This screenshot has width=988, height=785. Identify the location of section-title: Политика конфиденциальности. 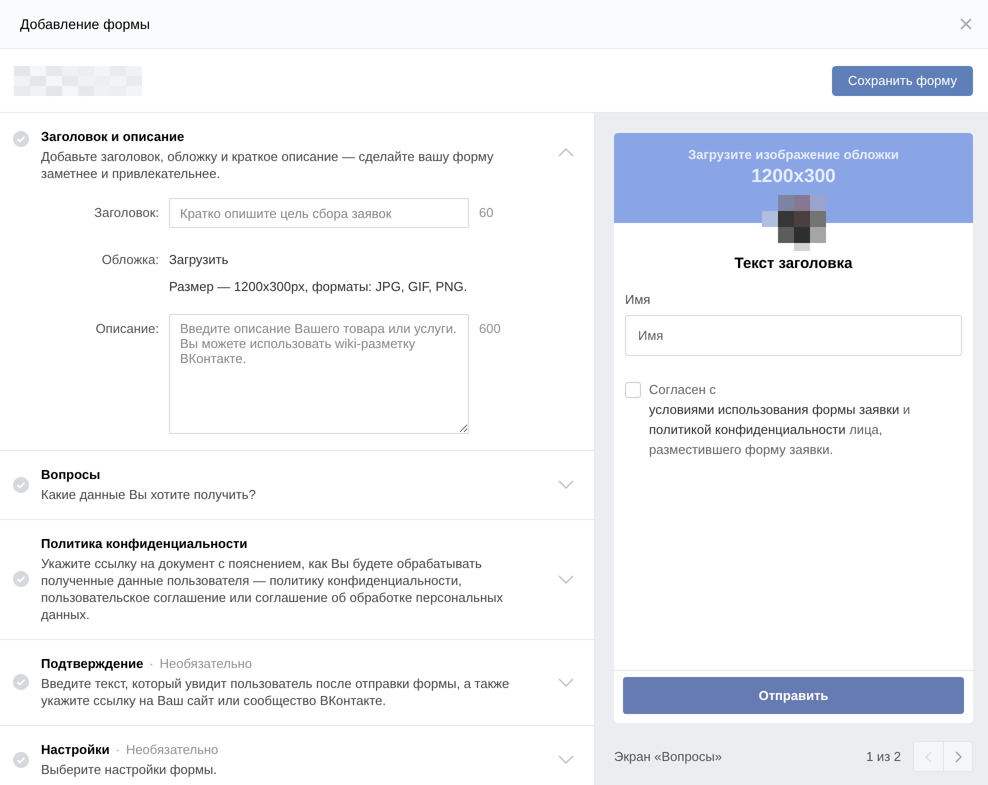
(144, 543).